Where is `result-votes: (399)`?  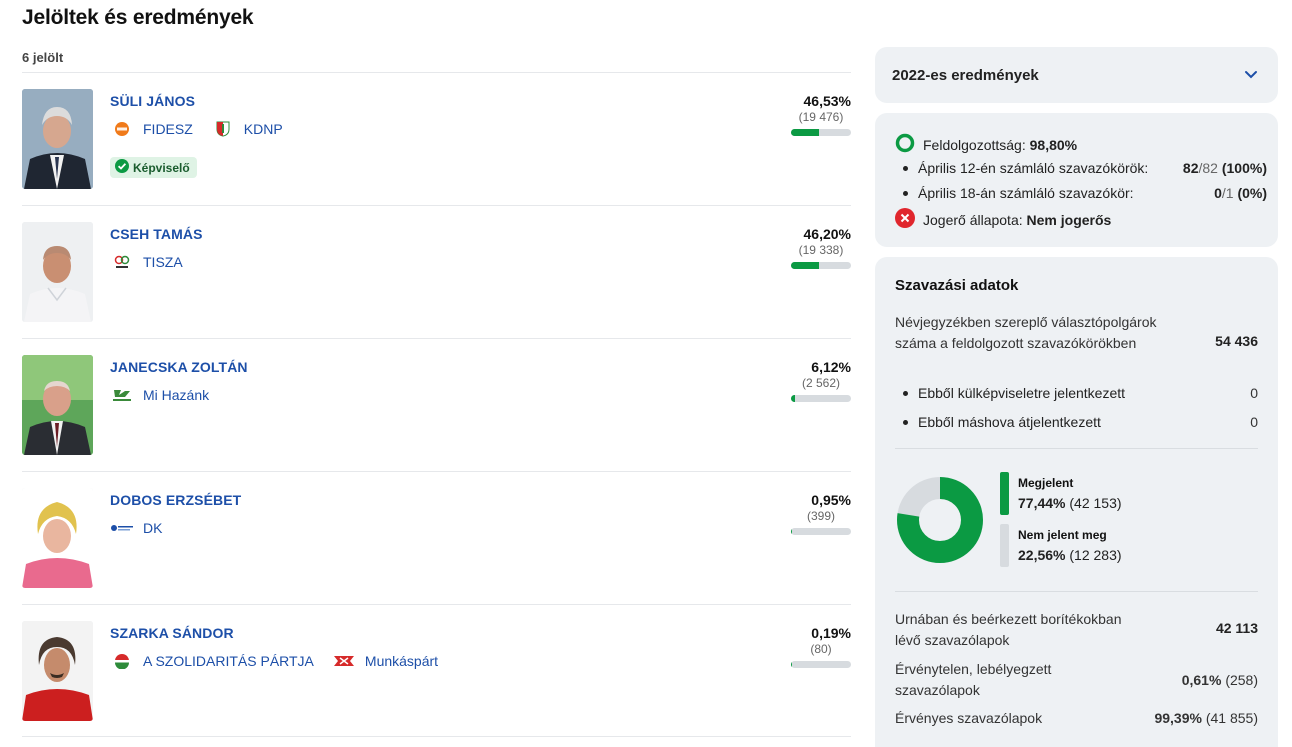 result-votes: (399) is located at coordinates (820, 516).